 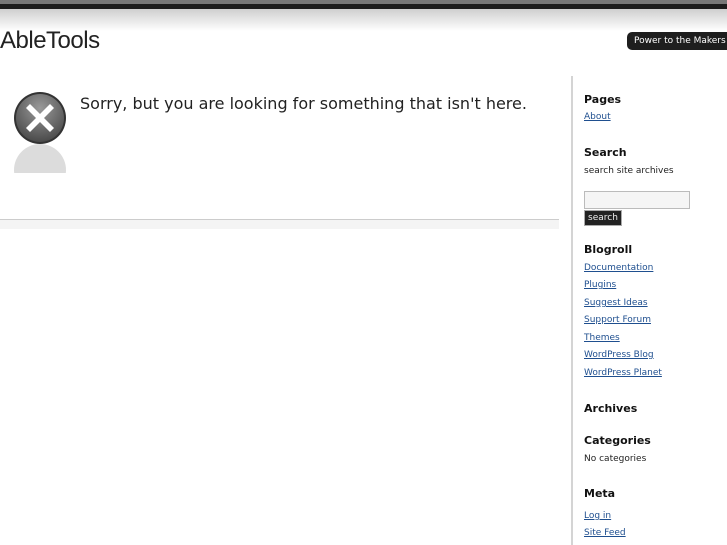 What do you see at coordinates (608, 249) in the screenshot?
I see `blogroll-heading: Blogroll` at bounding box center [608, 249].